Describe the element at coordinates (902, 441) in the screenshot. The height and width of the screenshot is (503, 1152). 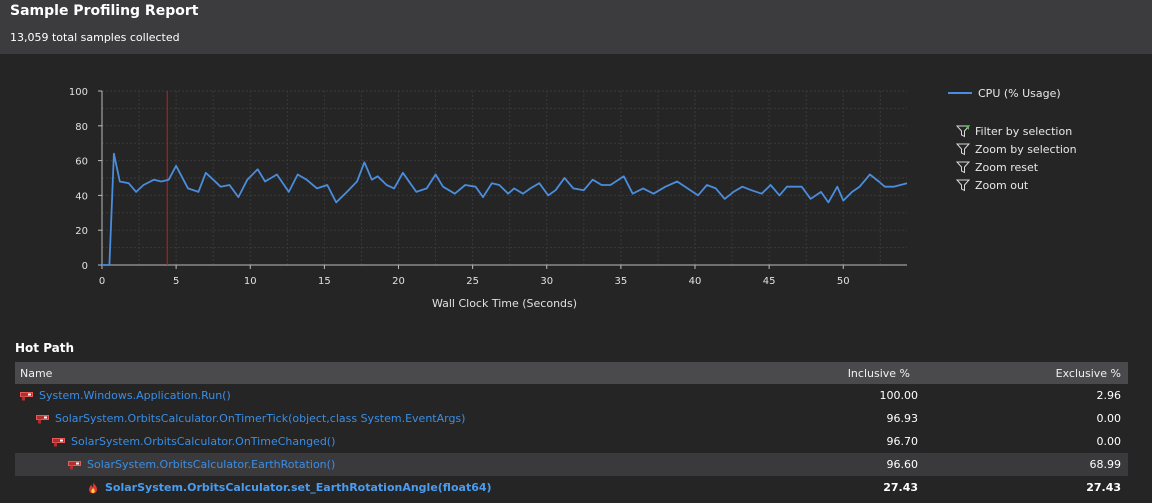
I see `inclusive-value: 96.70` at that location.